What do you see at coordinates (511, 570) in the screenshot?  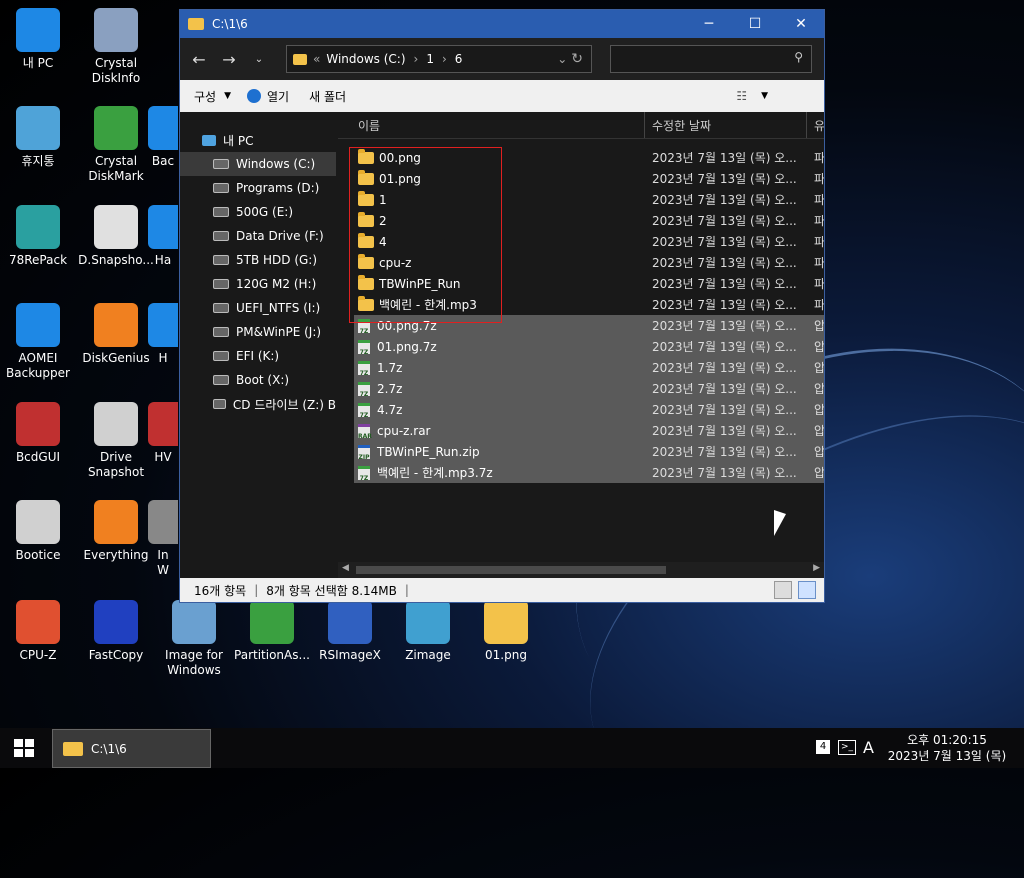 I see `scrollbar-thumb` at bounding box center [511, 570].